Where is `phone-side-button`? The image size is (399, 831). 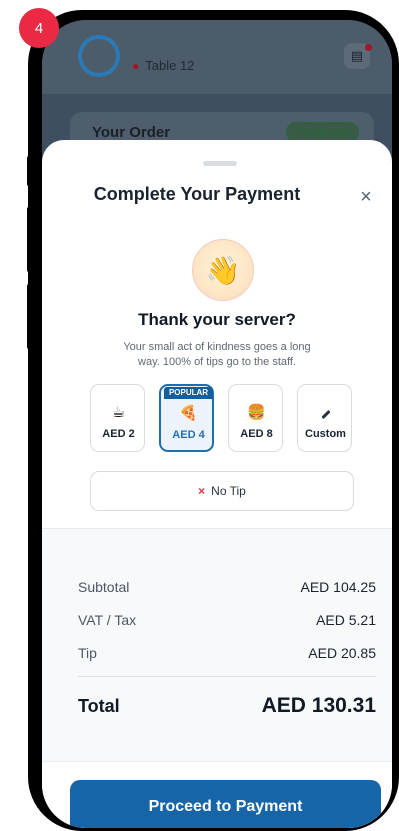
phone-side-button is located at coordinates (31, 171).